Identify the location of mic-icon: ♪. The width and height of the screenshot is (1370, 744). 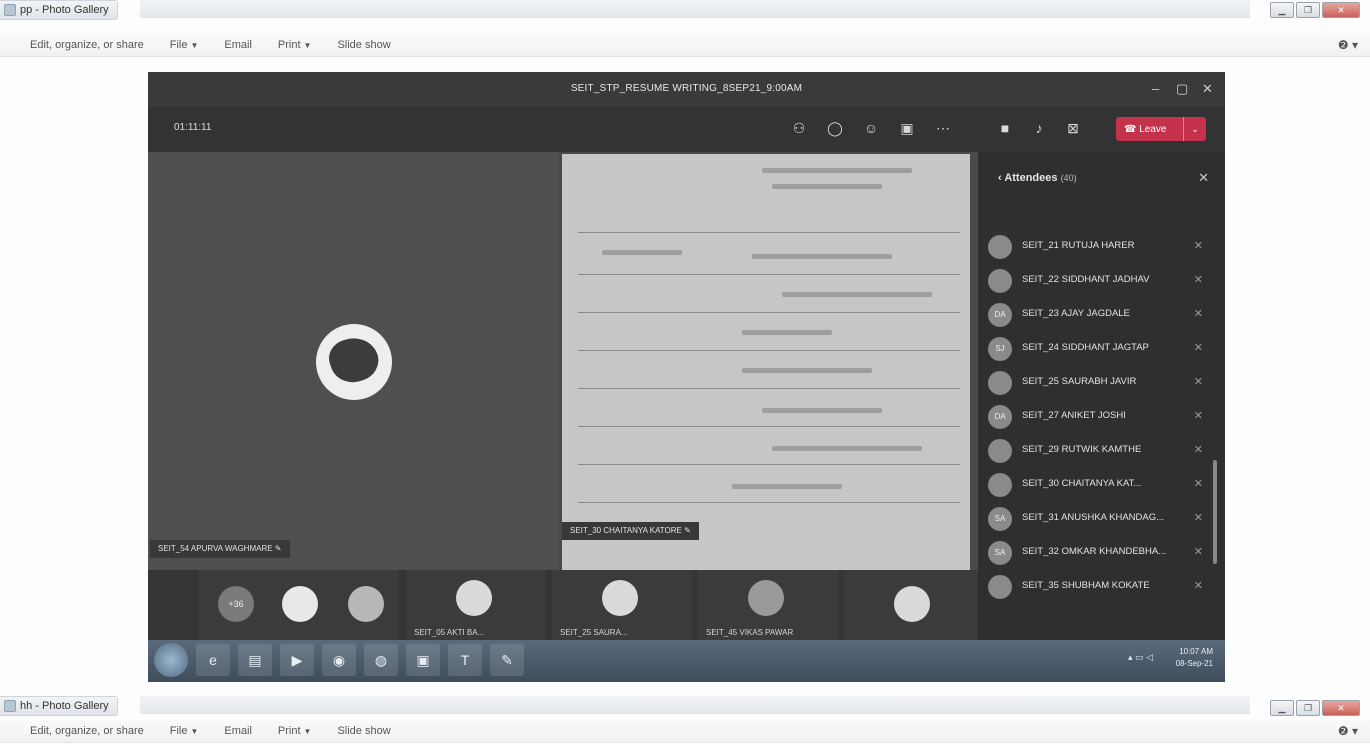
(1039, 128).